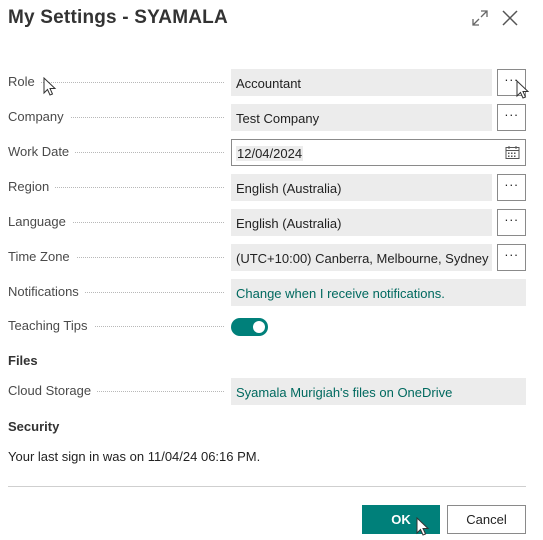  What do you see at coordinates (378, 152) in the screenshot?
I see `work-date-input: 12/04/2024` at bounding box center [378, 152].